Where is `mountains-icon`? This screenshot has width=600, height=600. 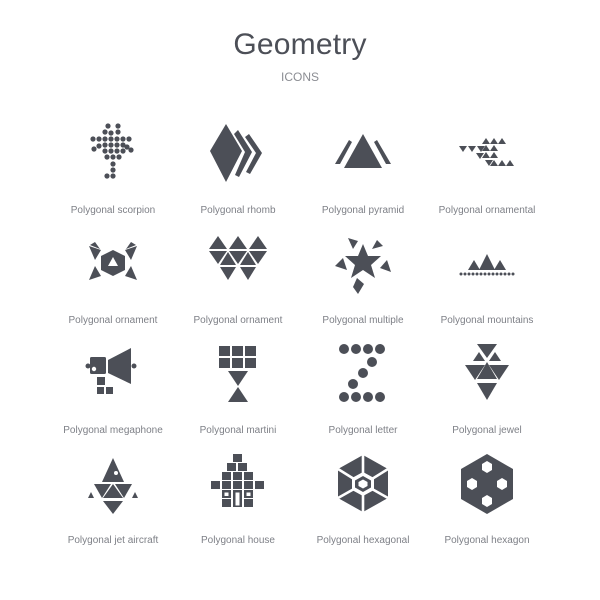
mountains-icon is located at coordinates (487, 265).